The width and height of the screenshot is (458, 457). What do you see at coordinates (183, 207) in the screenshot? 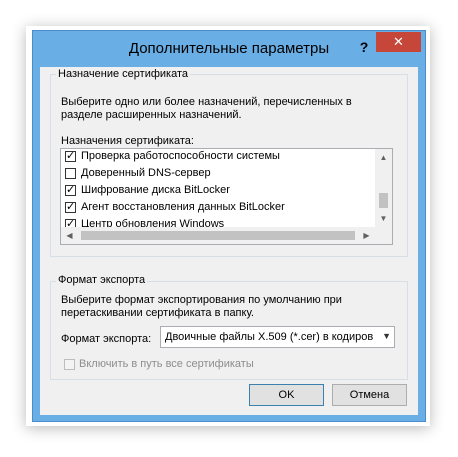
I see `list-item-label: Агент восстановления данных BitLocker` at bounding box center [183, 207].